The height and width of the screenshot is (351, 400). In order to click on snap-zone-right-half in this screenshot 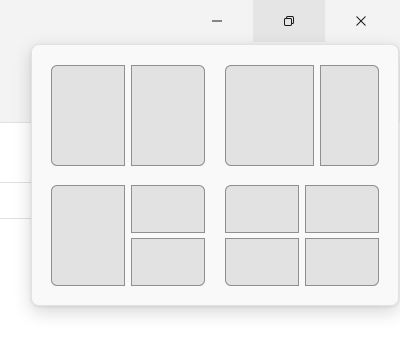, I will do `click(168, 115)`.